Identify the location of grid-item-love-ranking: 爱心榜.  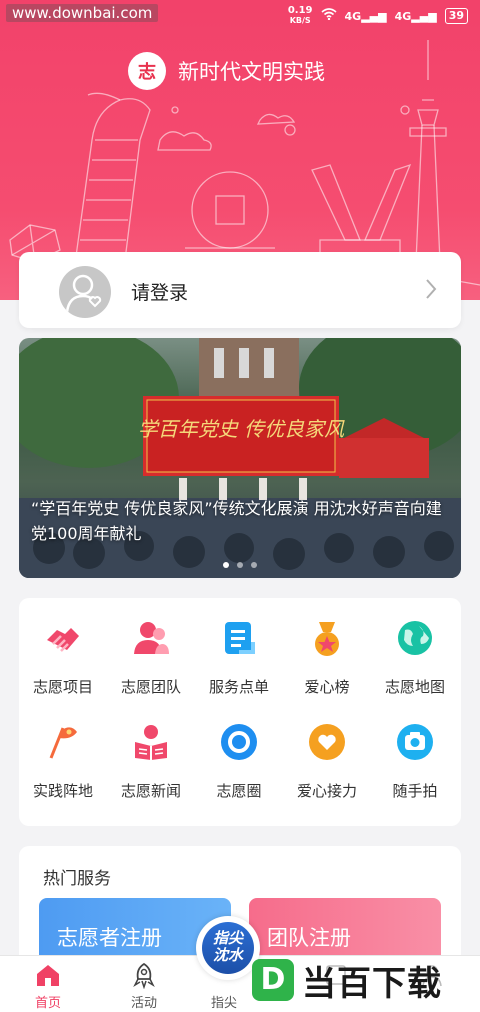
(327, 648).